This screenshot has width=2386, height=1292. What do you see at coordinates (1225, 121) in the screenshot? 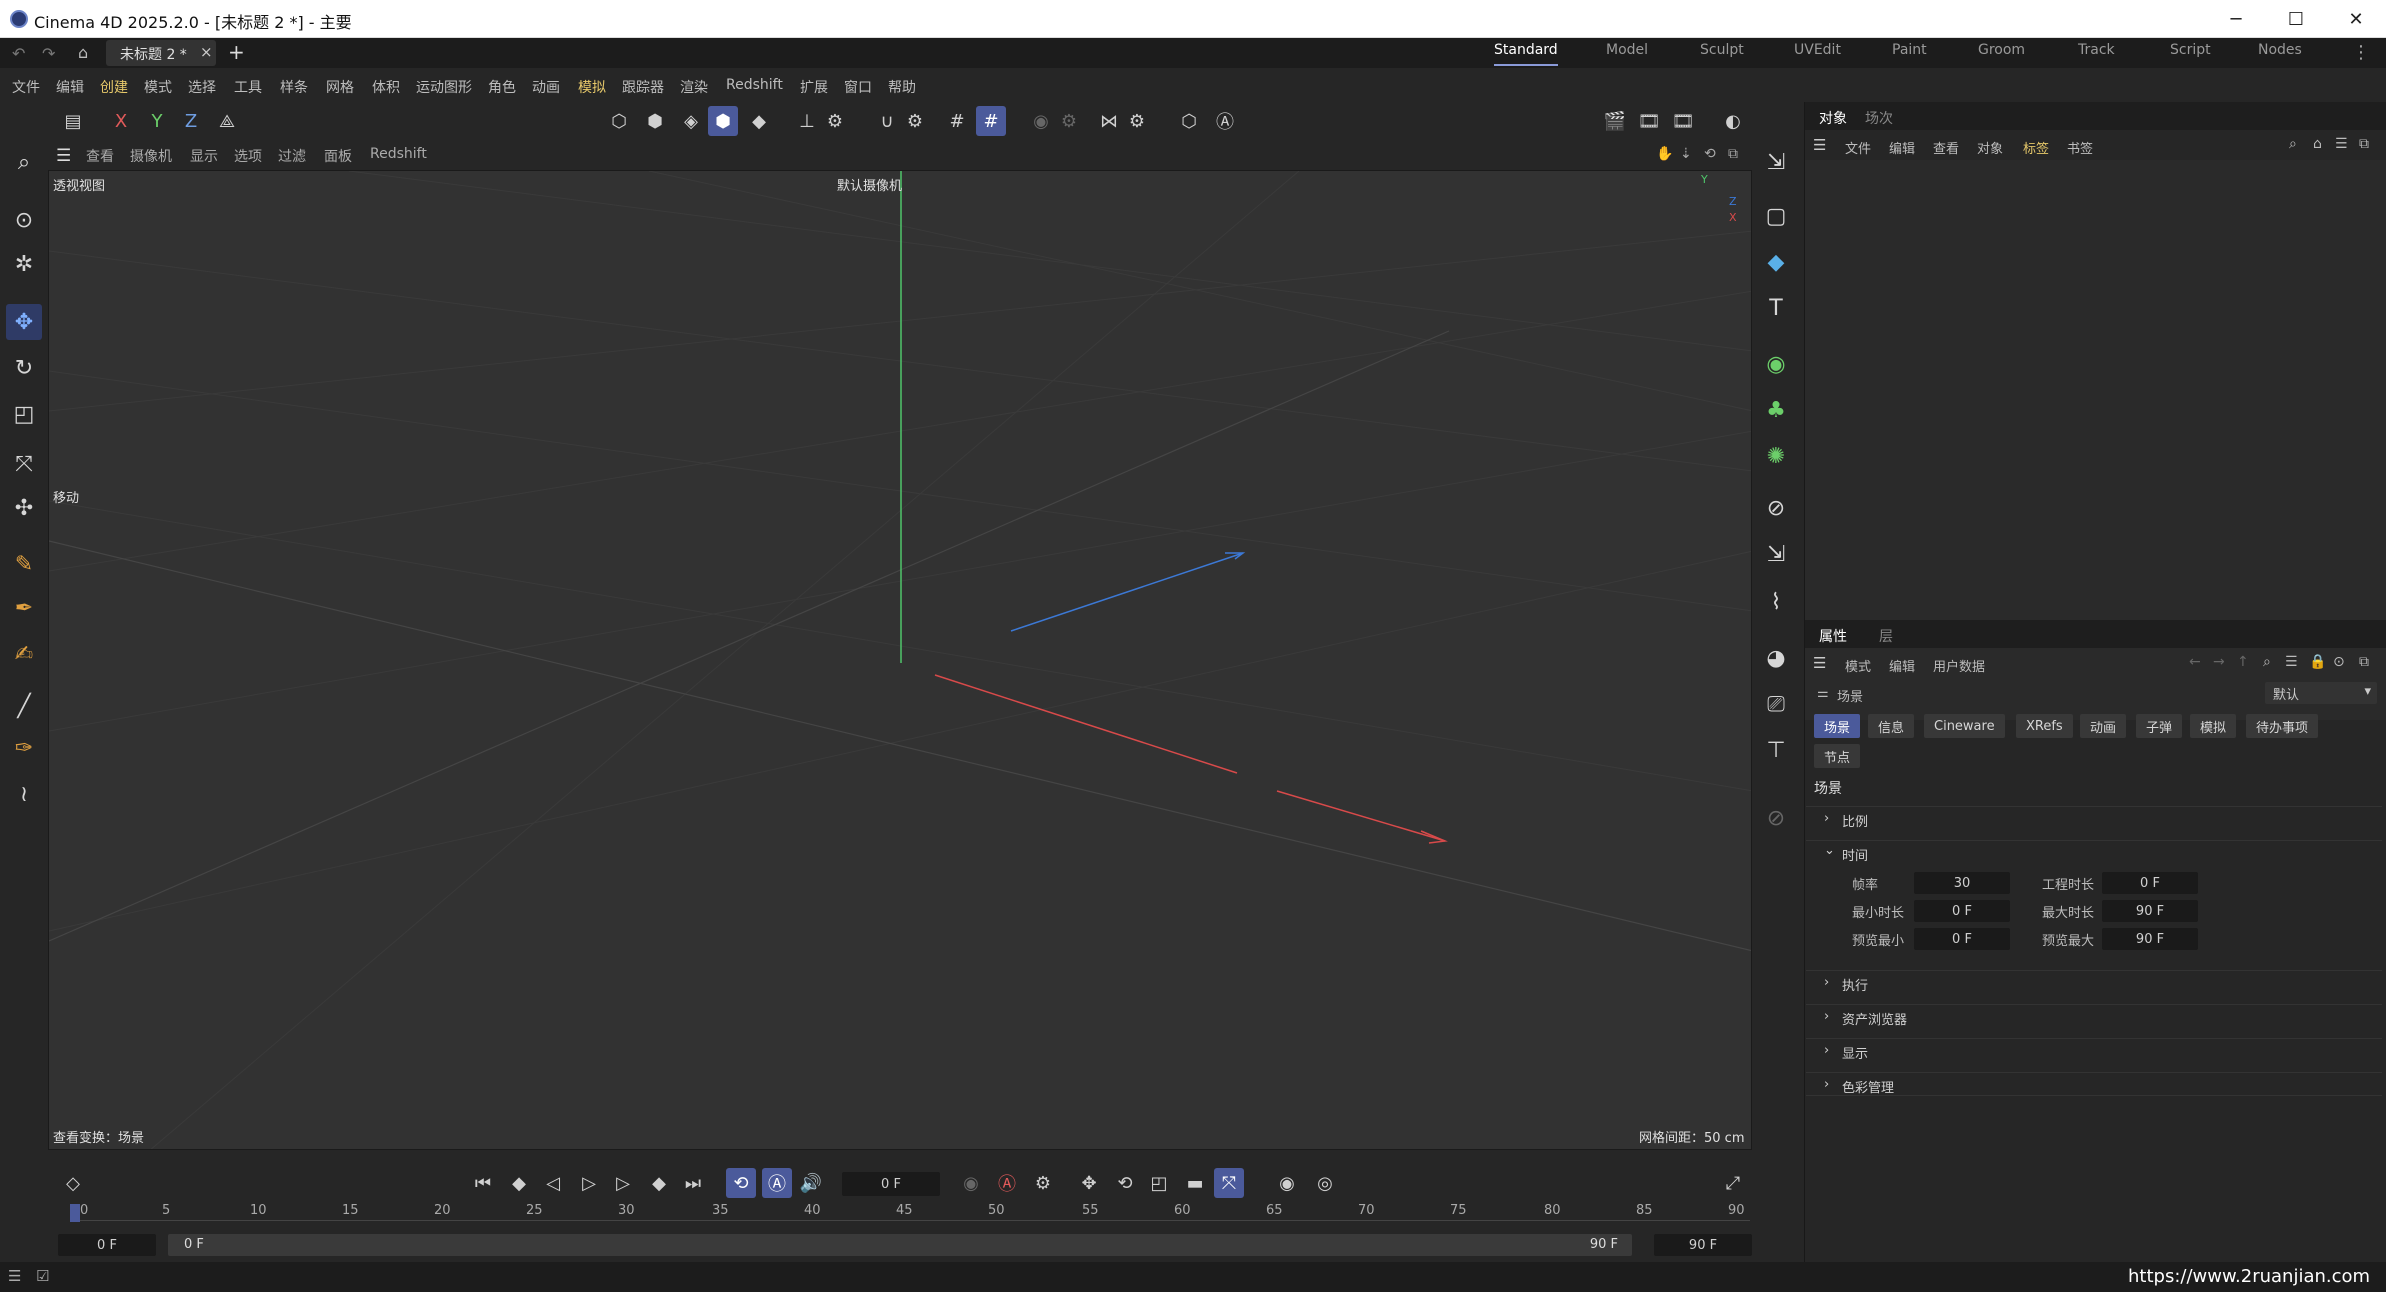
I see `auto-icon: Ⓐ` at bounding box center [1225, 121].